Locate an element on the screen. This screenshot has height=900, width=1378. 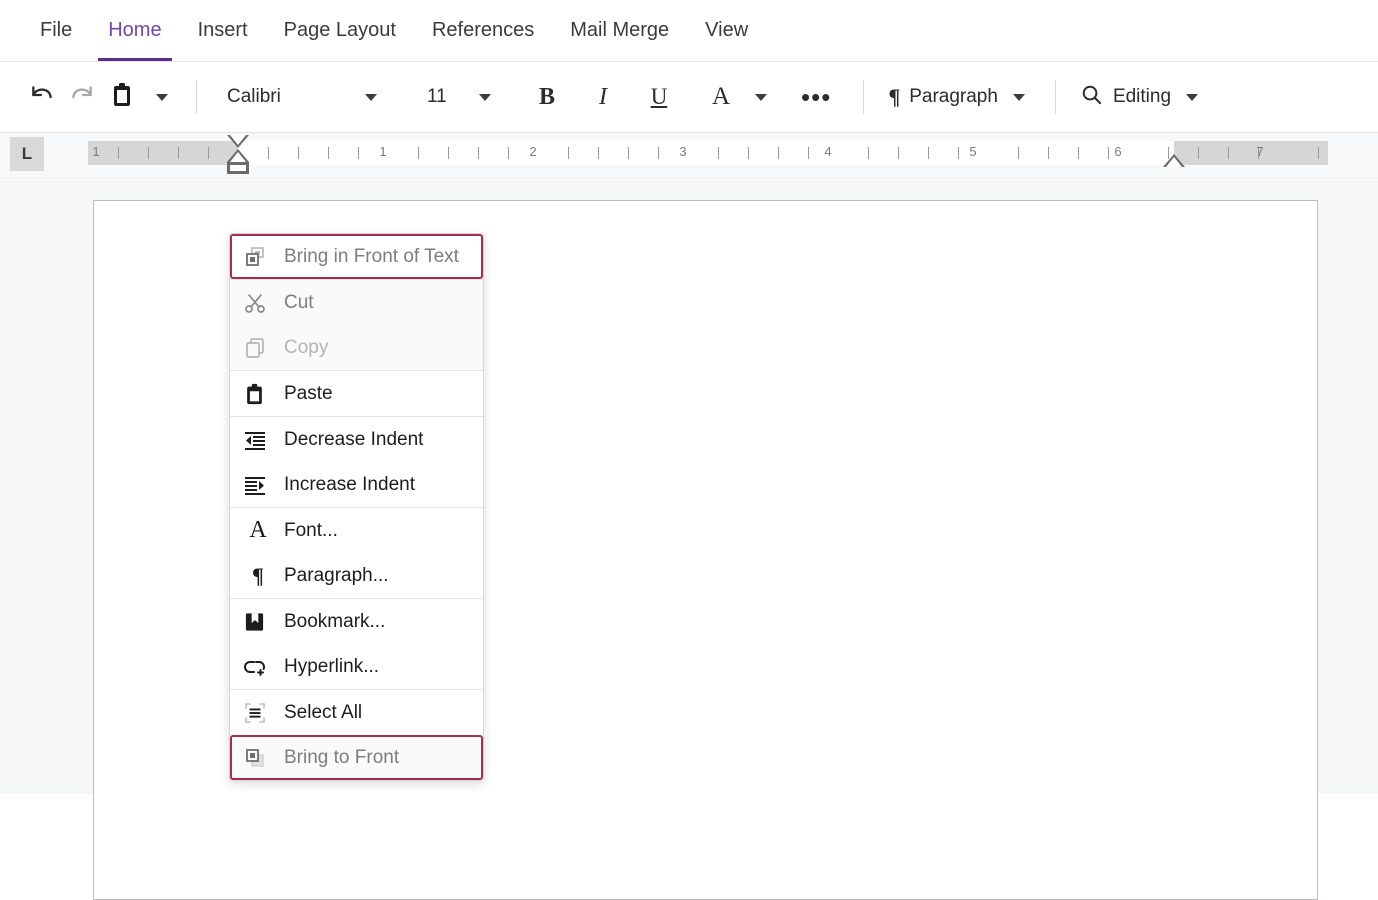
menu-item-copy: Copy is located at coordinates (356, 347).